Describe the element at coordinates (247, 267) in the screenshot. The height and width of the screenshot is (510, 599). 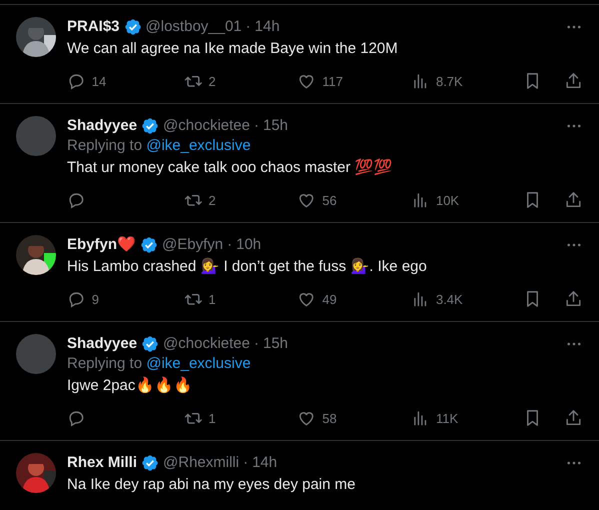
I see `tweet-text: His Lambo crashed 💁‍♀ I don’t get the fuss 💁‍♀. Ike ego` at that location.